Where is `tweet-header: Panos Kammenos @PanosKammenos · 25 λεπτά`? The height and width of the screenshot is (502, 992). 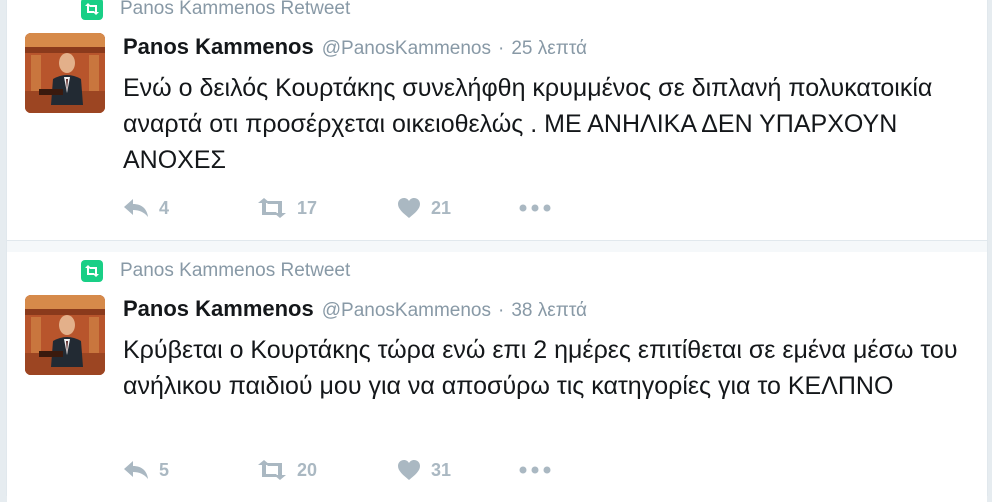
tweet-header: Panos Kammenos @PanosKammenos · 25 λεπτά is located at coordinates (355, 48).